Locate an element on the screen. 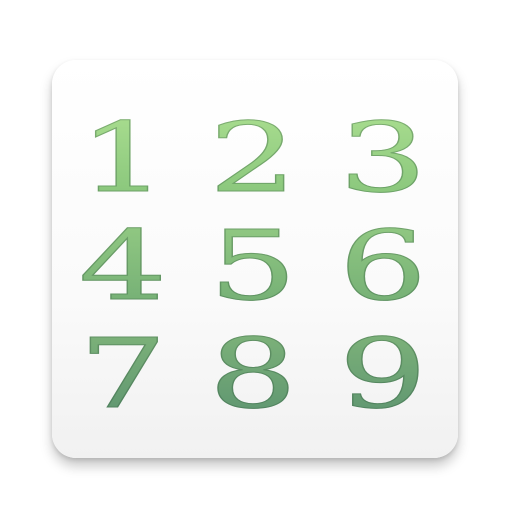  digit-3: 3 is located at coordinates (383, 158).